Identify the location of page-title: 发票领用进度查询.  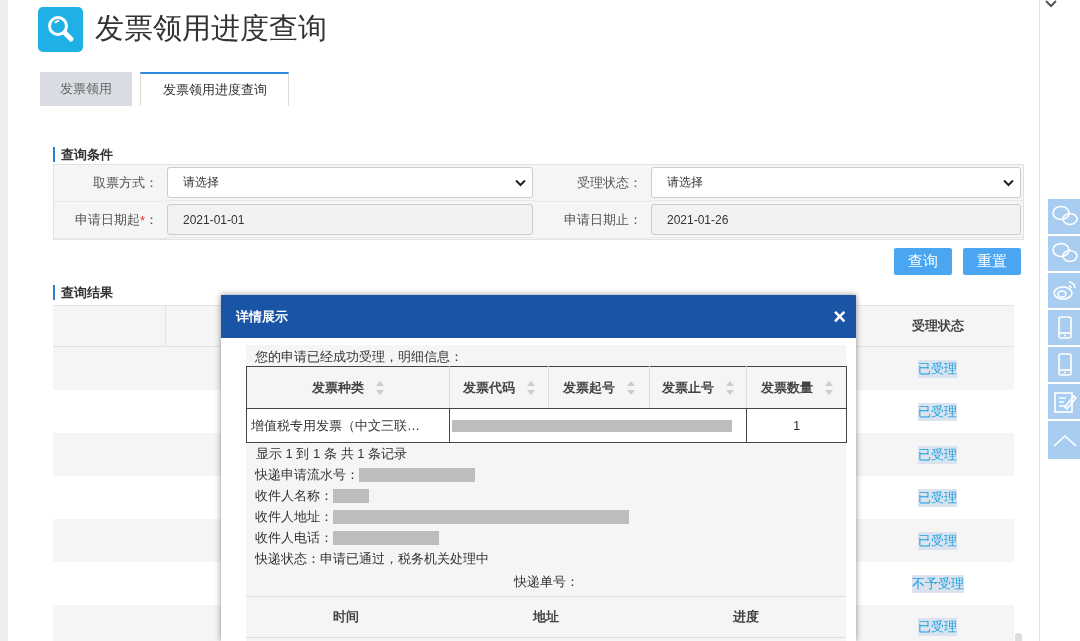
(211, 28).